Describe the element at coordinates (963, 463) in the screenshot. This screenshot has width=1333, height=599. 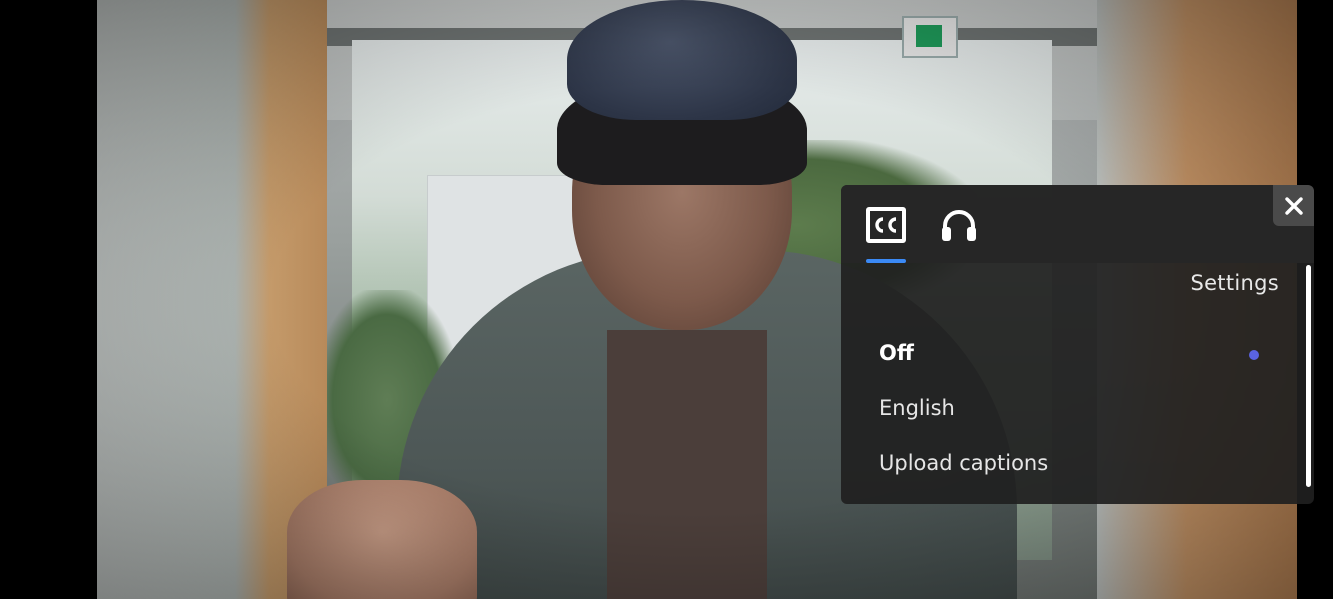
I see `caption-option-upload: Upload captions` at that location.